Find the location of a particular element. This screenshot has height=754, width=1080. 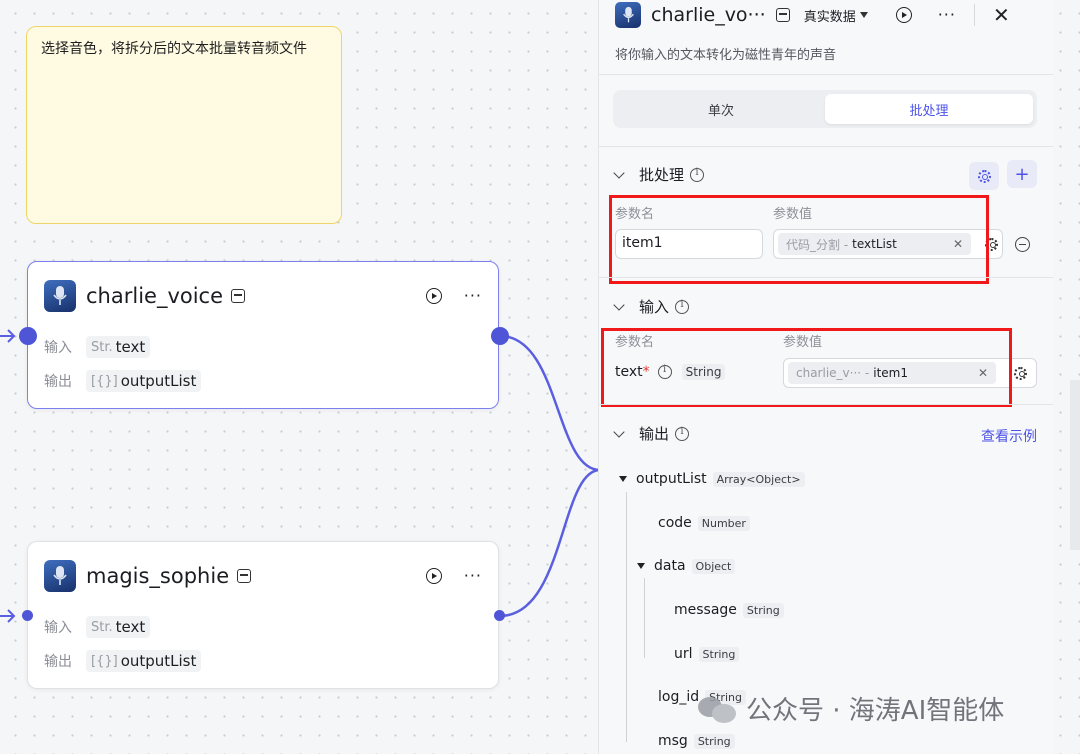

wechat-logo-icon is located at coordinates (718, 709).